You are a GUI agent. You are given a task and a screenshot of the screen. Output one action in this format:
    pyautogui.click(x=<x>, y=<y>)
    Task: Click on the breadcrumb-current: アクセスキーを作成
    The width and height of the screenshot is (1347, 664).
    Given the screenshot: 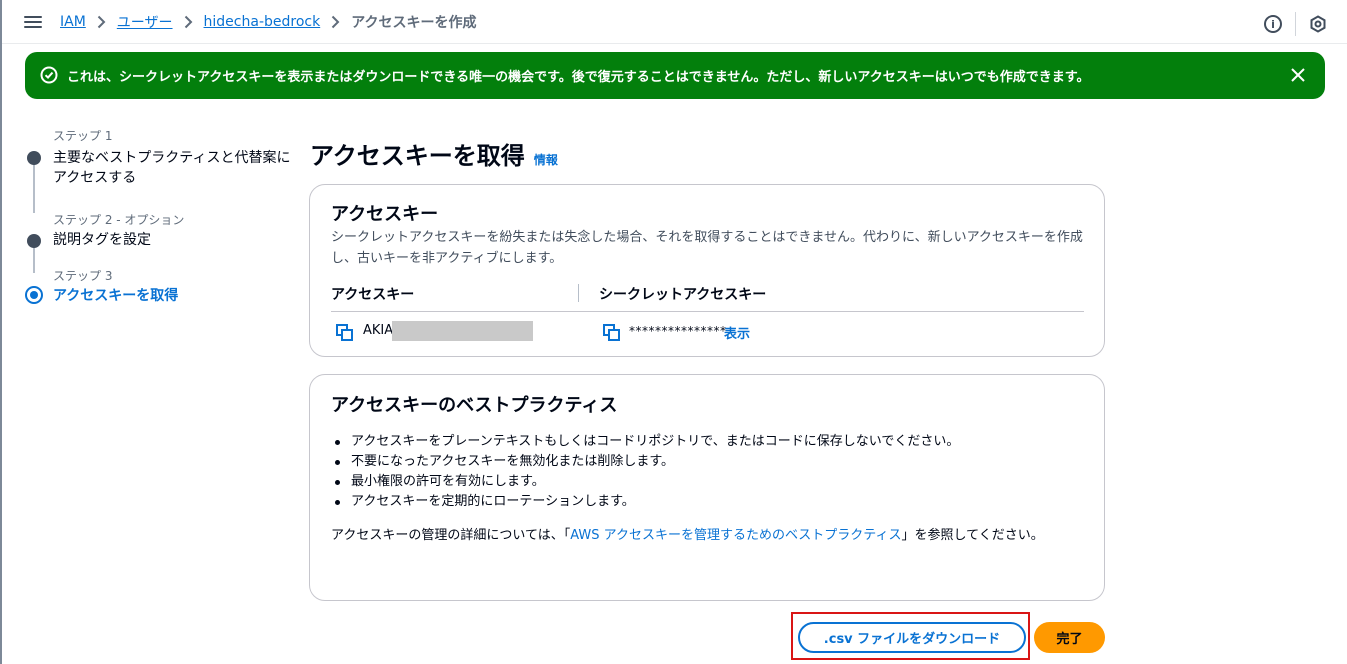 What is the action you would take?
    pyautogui.click(x=414, y=23)
    